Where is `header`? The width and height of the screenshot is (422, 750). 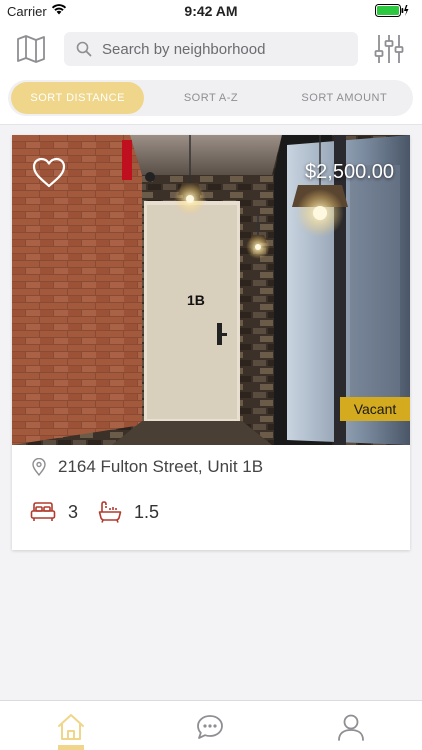
header is located at coordinates (211, 49).